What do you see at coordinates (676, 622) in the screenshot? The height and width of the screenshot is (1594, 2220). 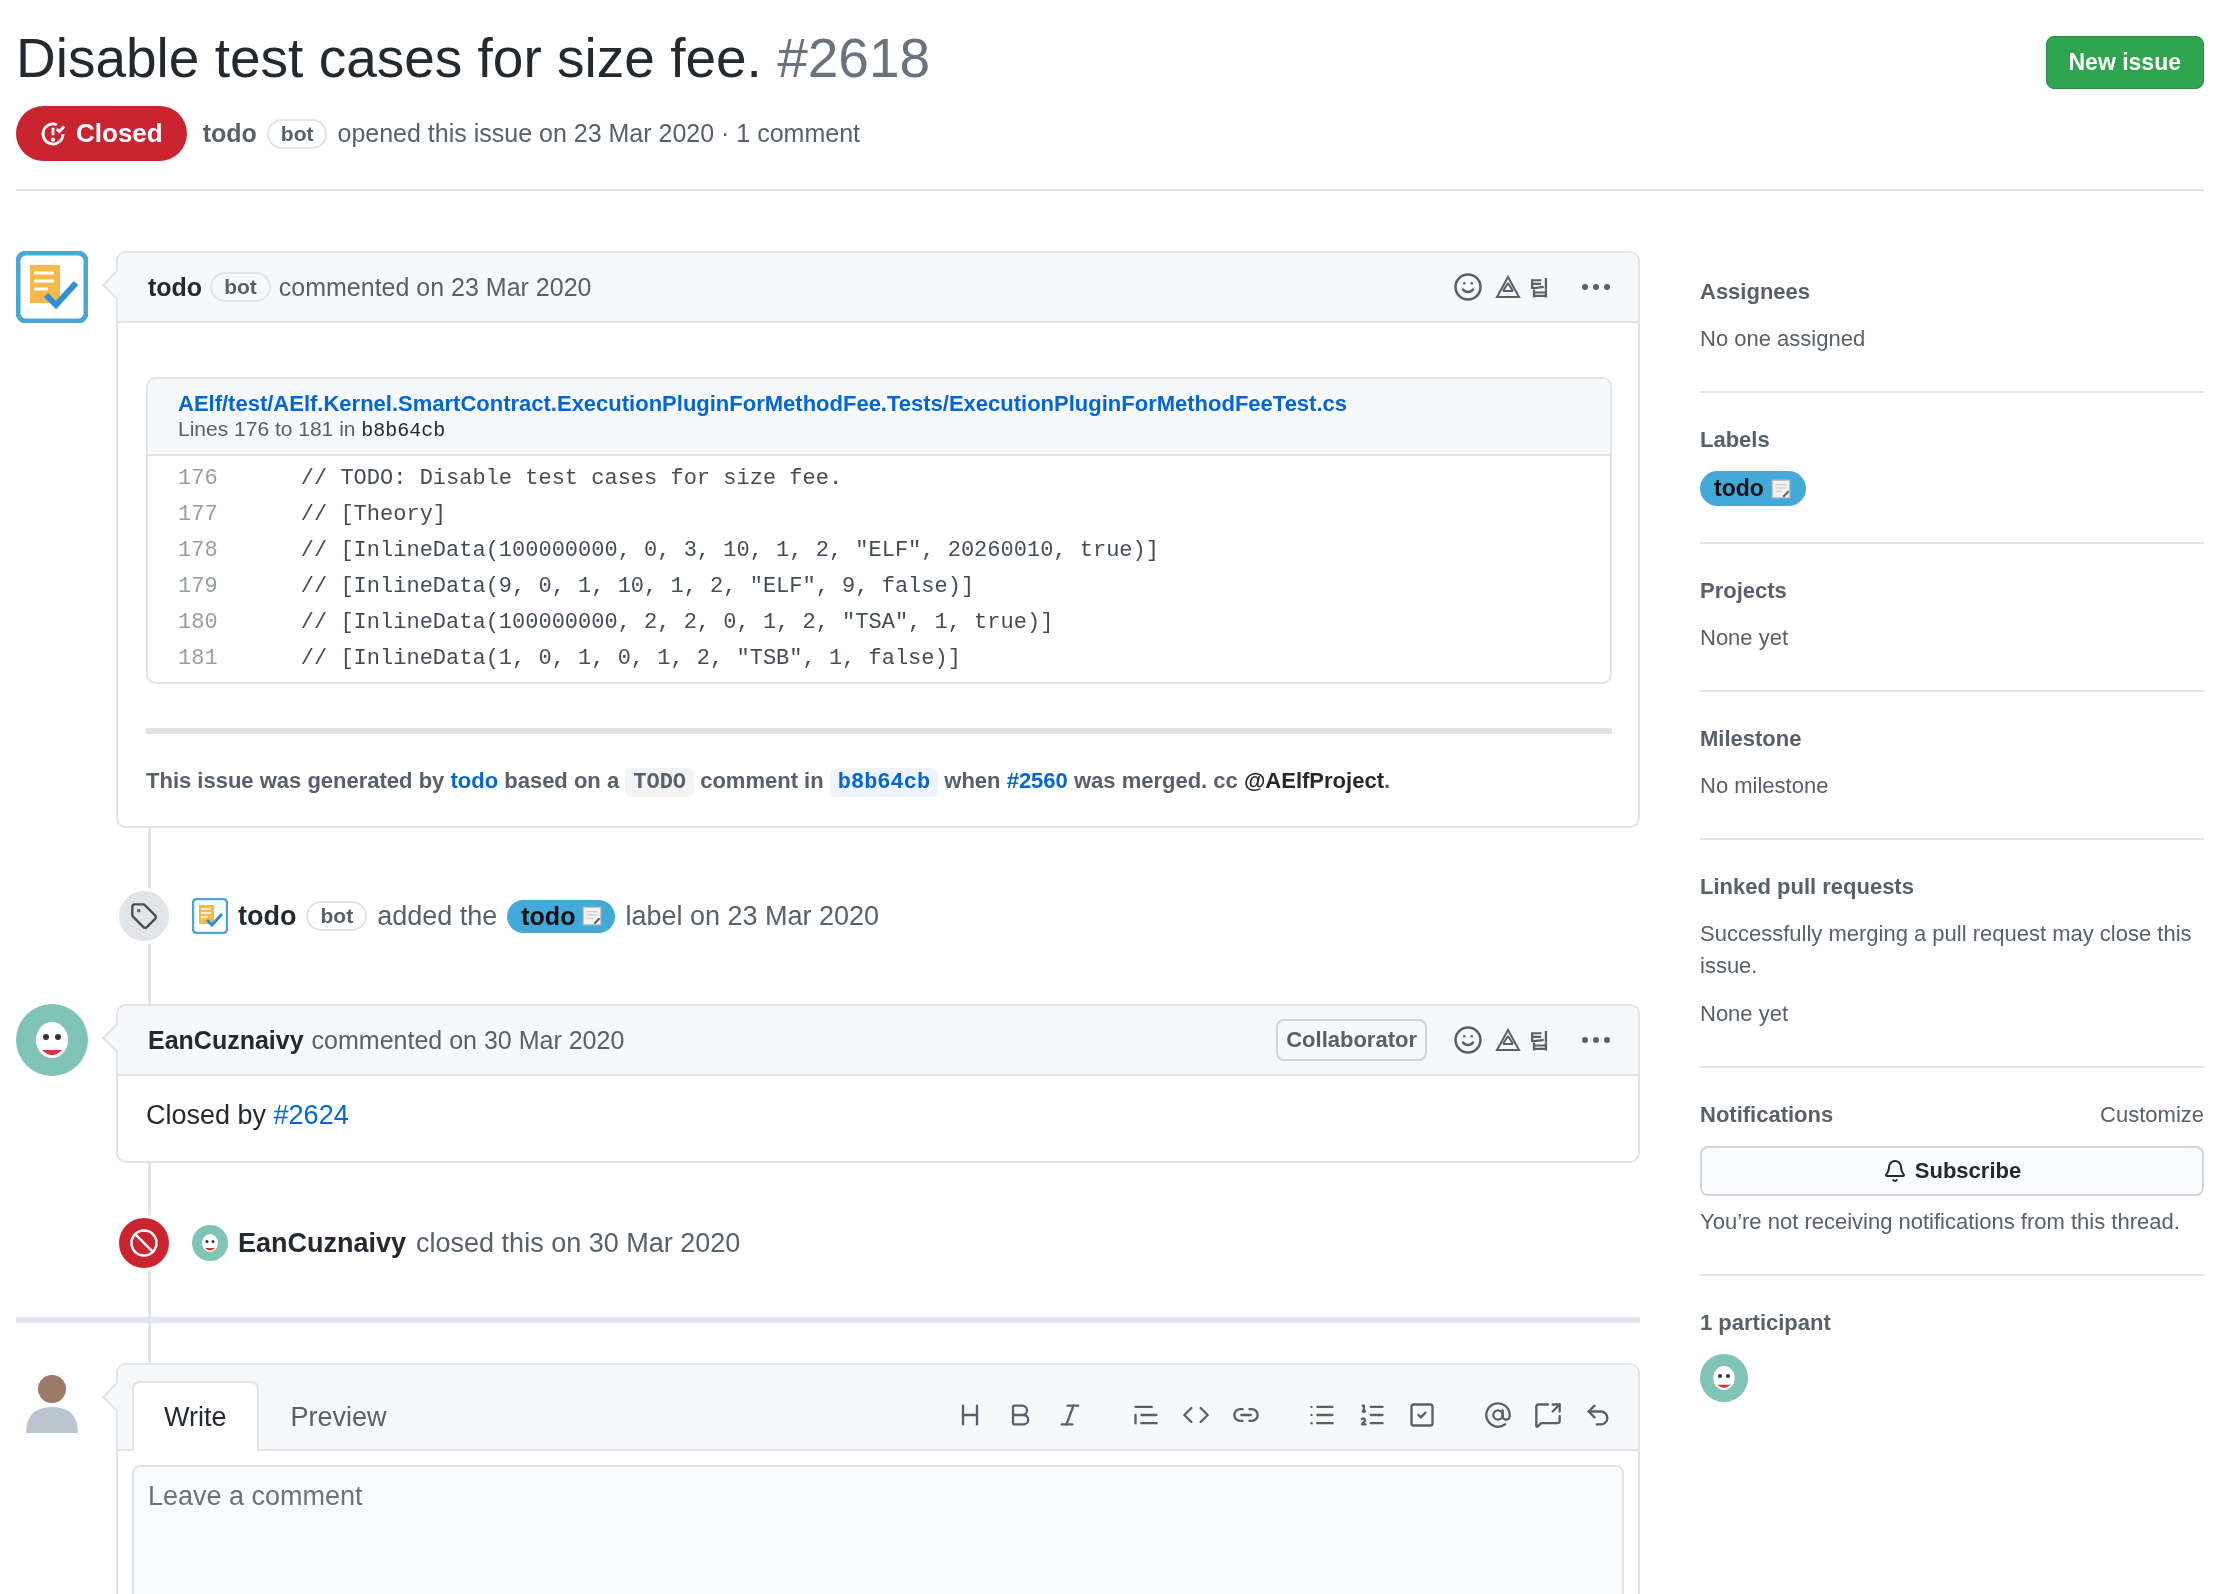 I see `code-line: // [InlineData(100000000, 2, 2, 0, 1, 2, "TSA", 1, true)]` at bounding box center [676, 622].